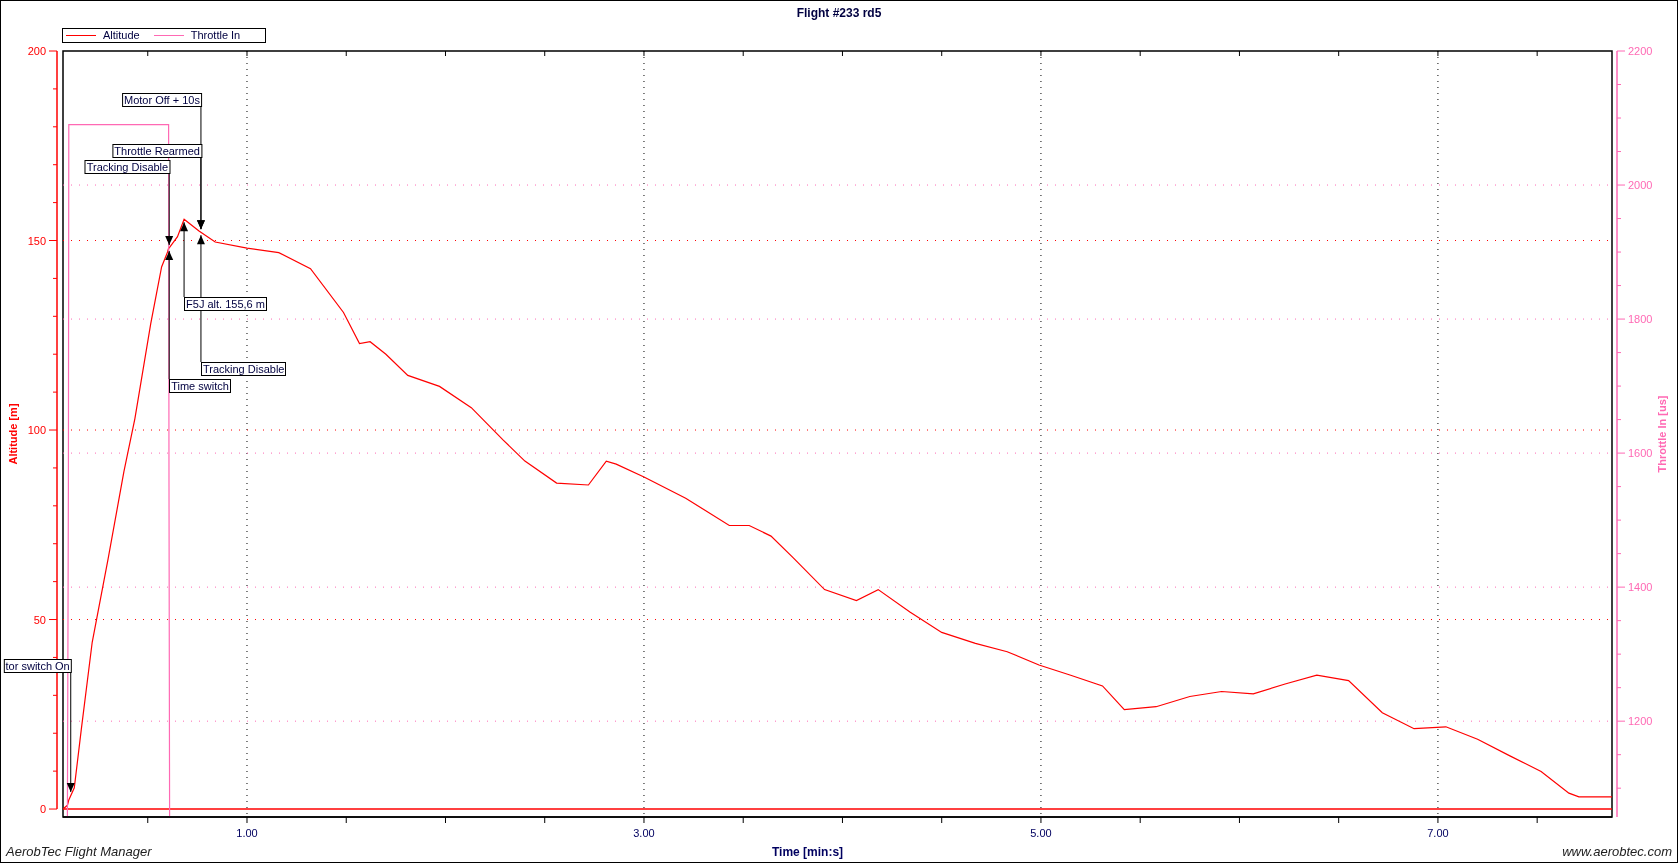 The image size is (1678, 863). I want to click on tick-label: 150, so click(36, 240).